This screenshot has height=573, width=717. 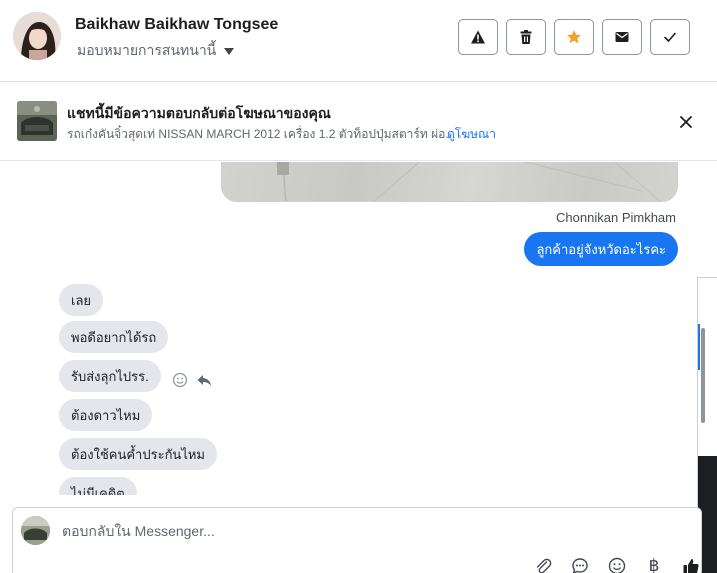 I want to click on star-icon, so click(x=574, y=37).